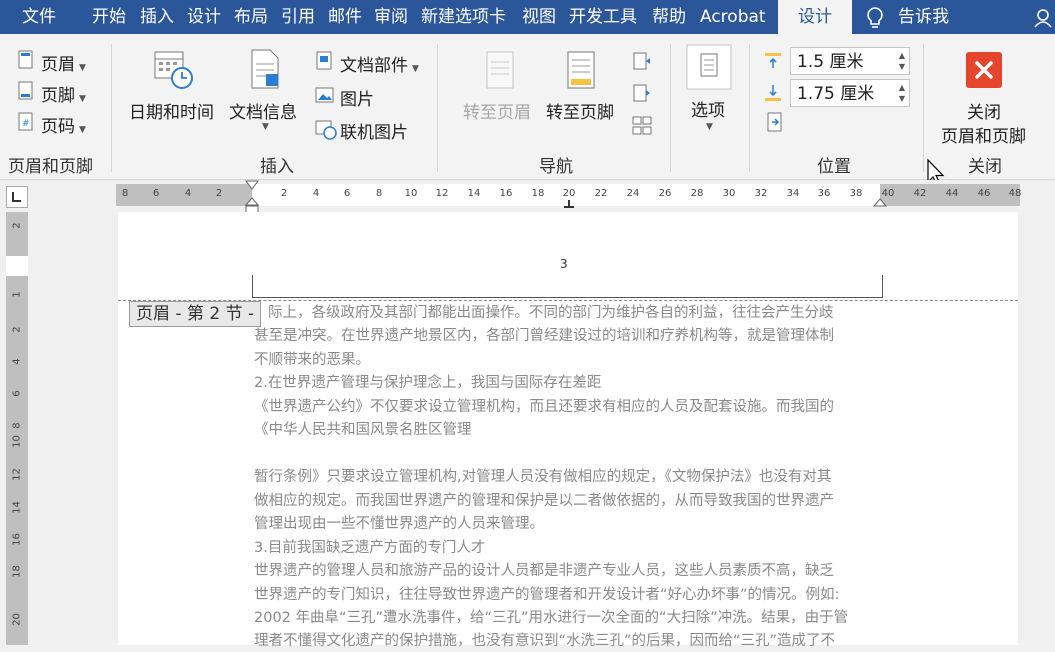 The height and width of the screenshot is (652, 1055). What do you see at coordinates (463, 17) in the screenshot?
I see `tab-new-tab: 新建选项卡` at bounding box center [463, 17].